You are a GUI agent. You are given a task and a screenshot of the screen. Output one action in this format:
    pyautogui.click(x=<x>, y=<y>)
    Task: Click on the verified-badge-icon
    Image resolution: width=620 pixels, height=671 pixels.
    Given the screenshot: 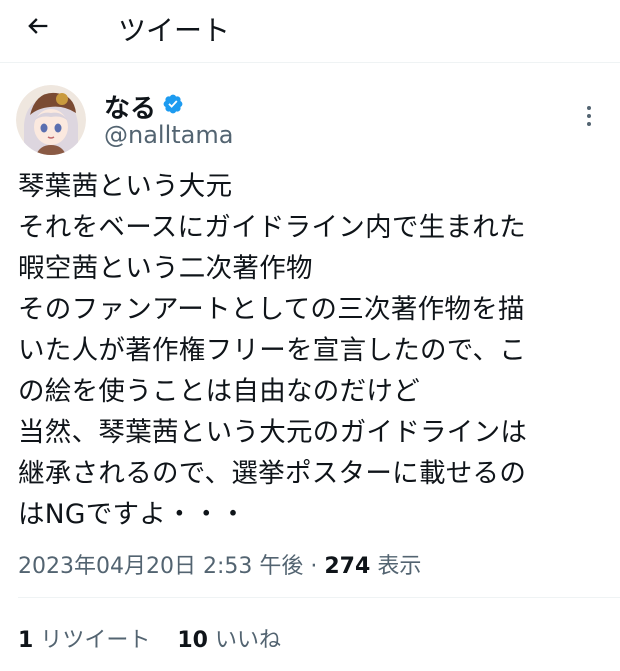 What is the action you would take?
    pyautogui.click(x=173, y=104)
    